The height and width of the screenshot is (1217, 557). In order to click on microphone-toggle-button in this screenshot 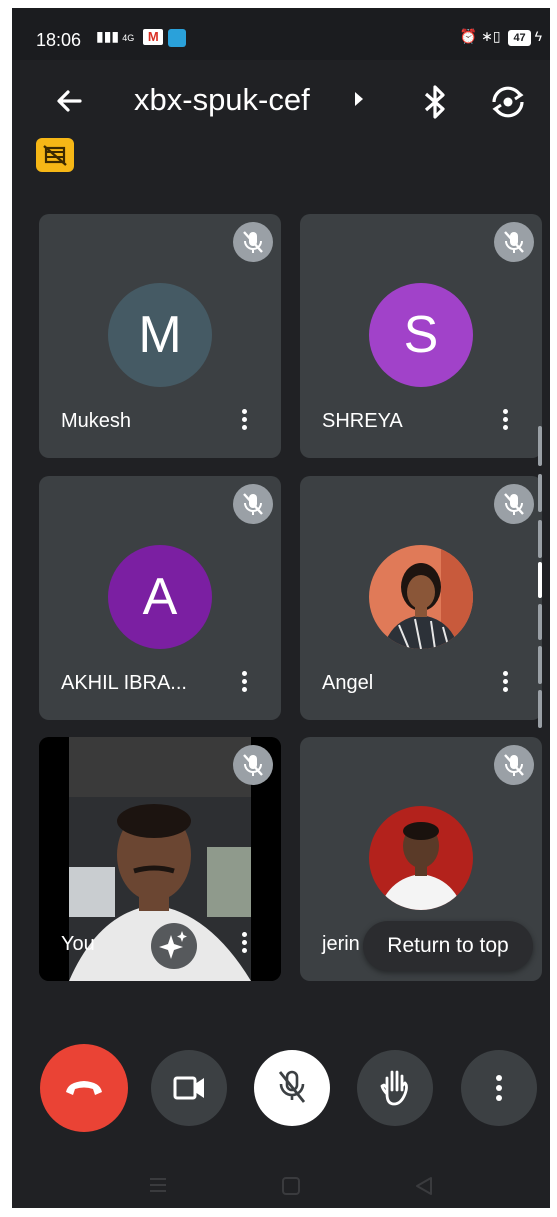, I will do `click(292, 1088)`.